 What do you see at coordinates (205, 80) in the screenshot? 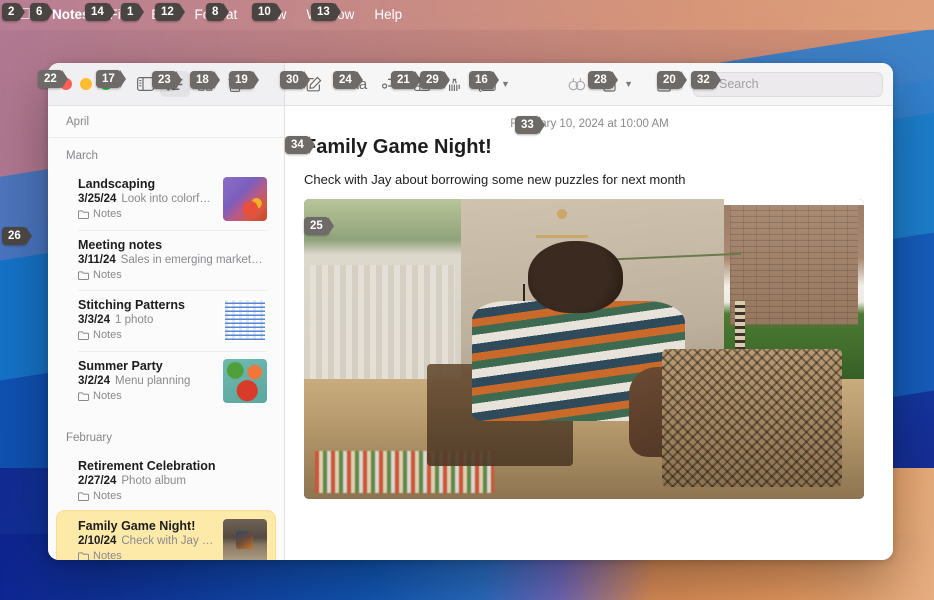
I see `annotation-badge-18: 18` at bounding box center [205, 80].